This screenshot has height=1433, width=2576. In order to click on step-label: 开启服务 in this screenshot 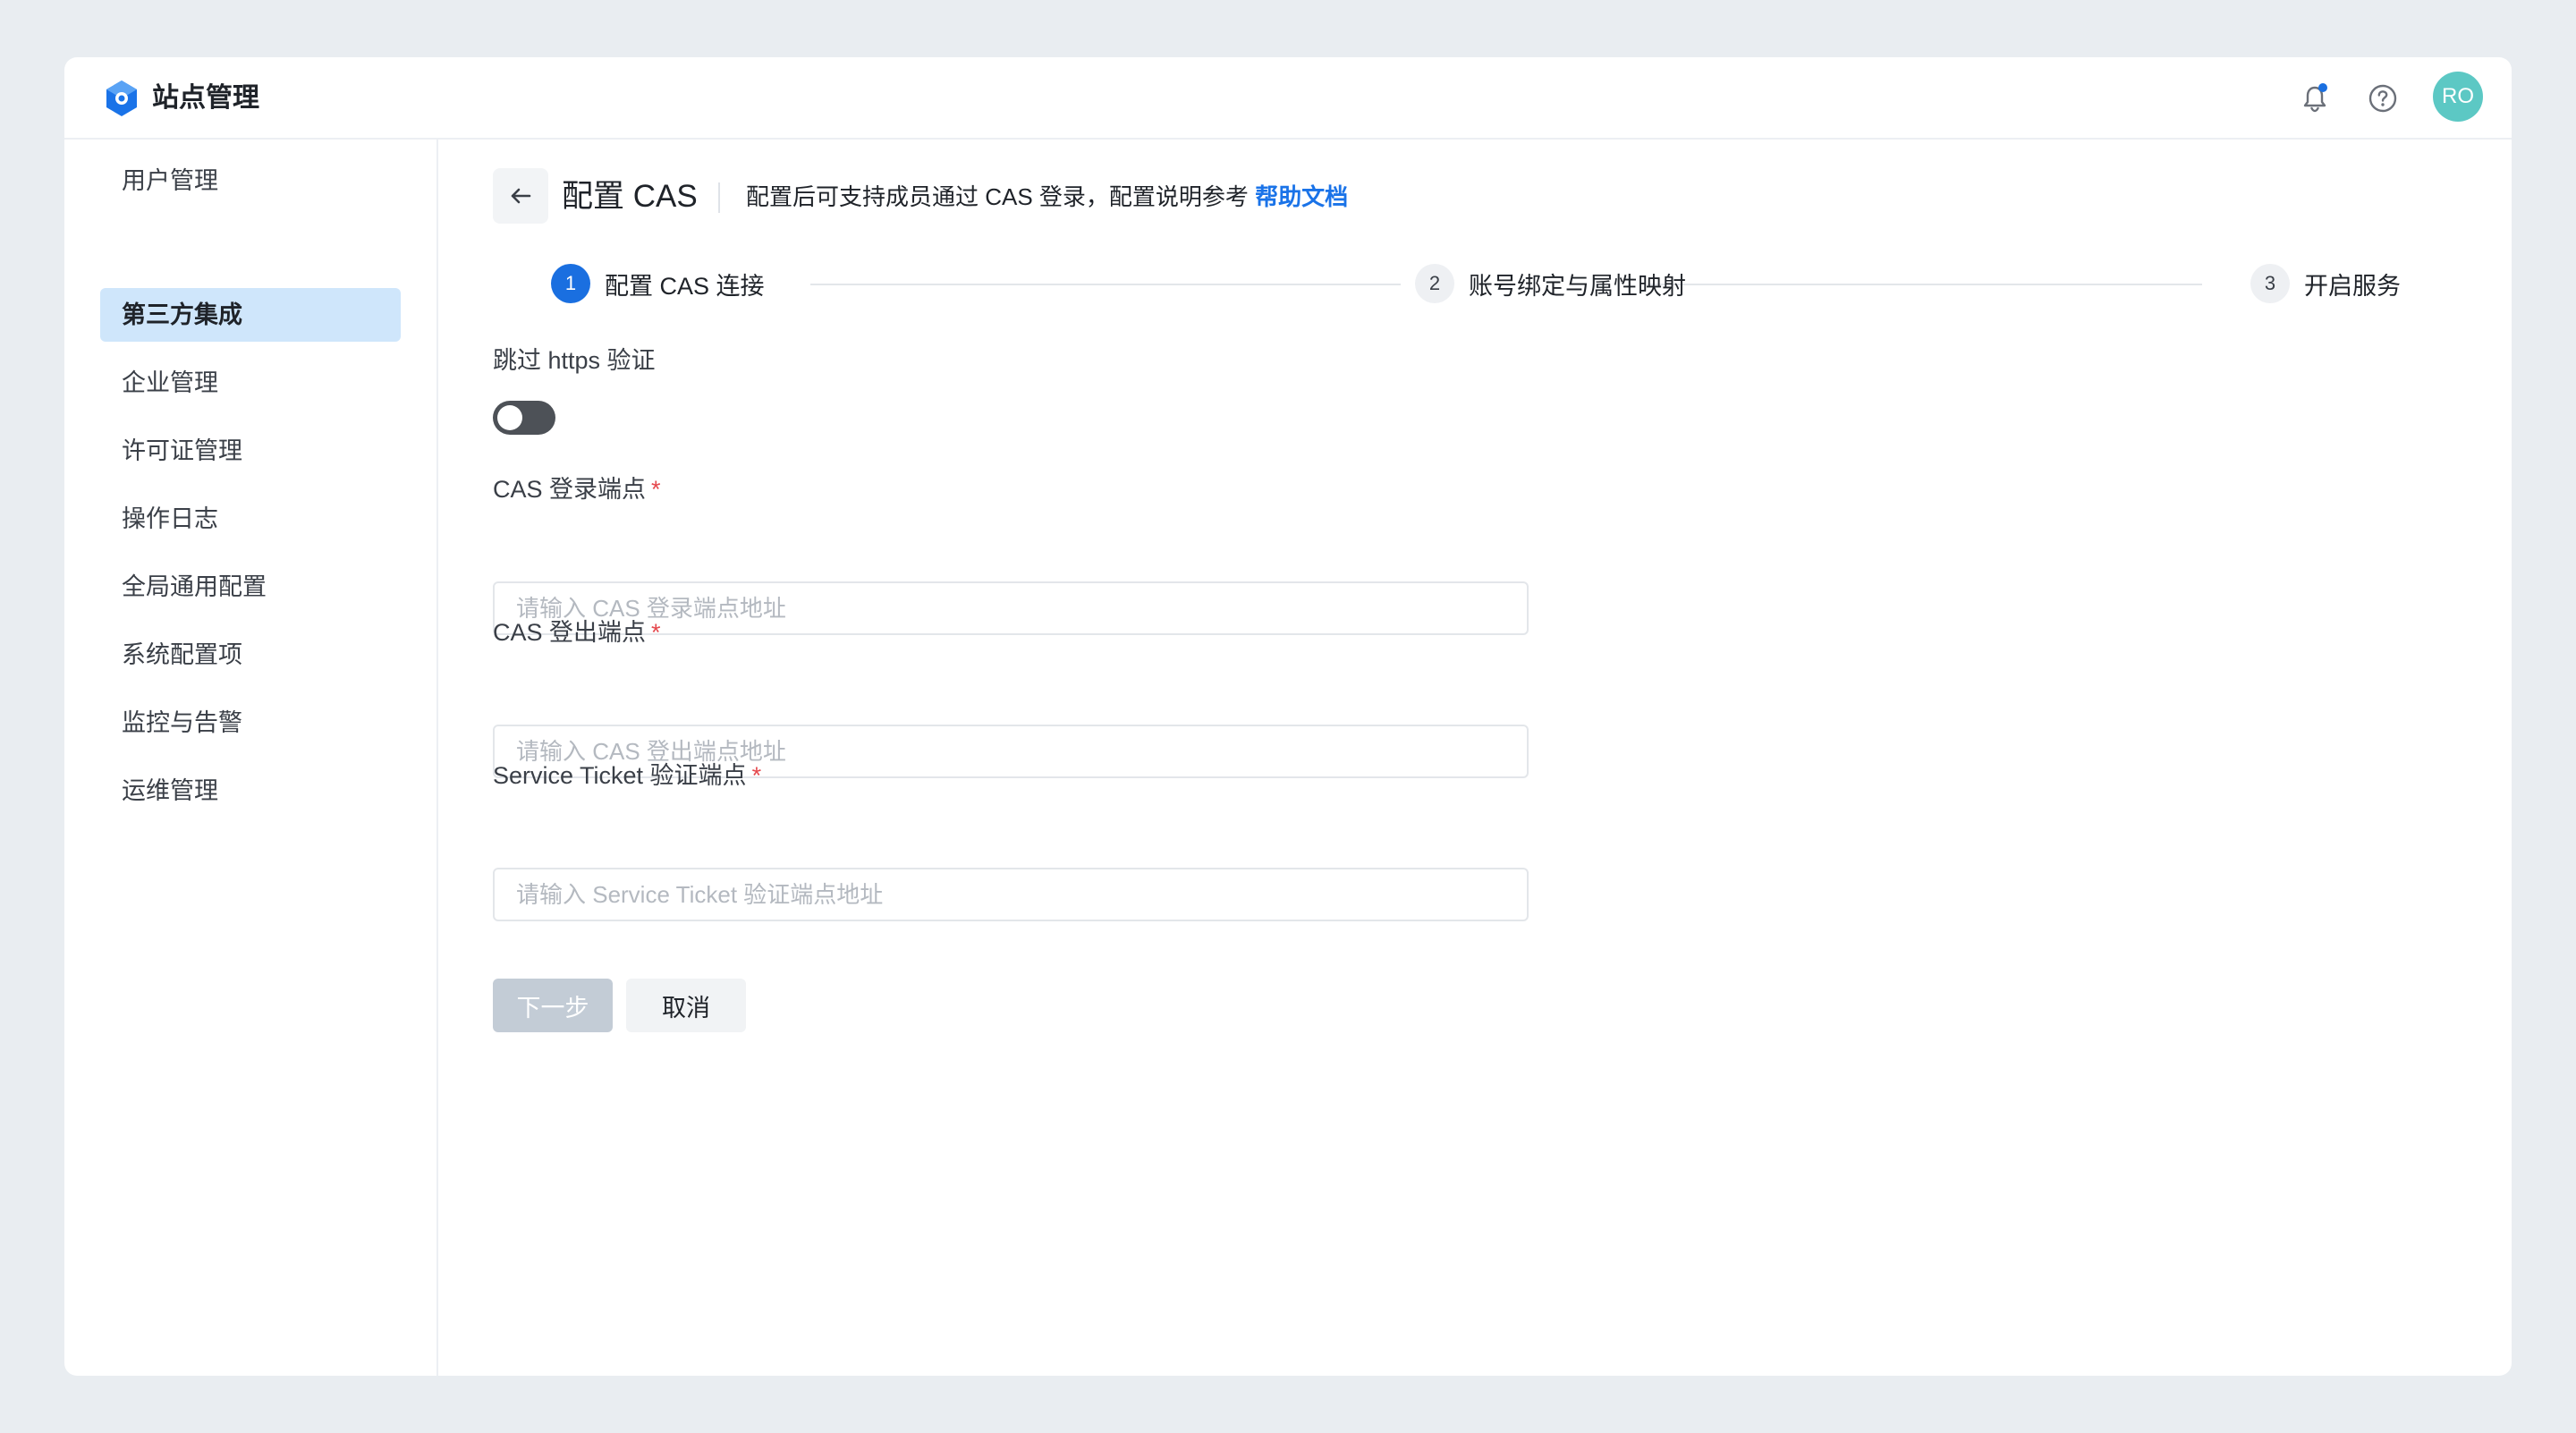, I will do `click(2352, 286)`.